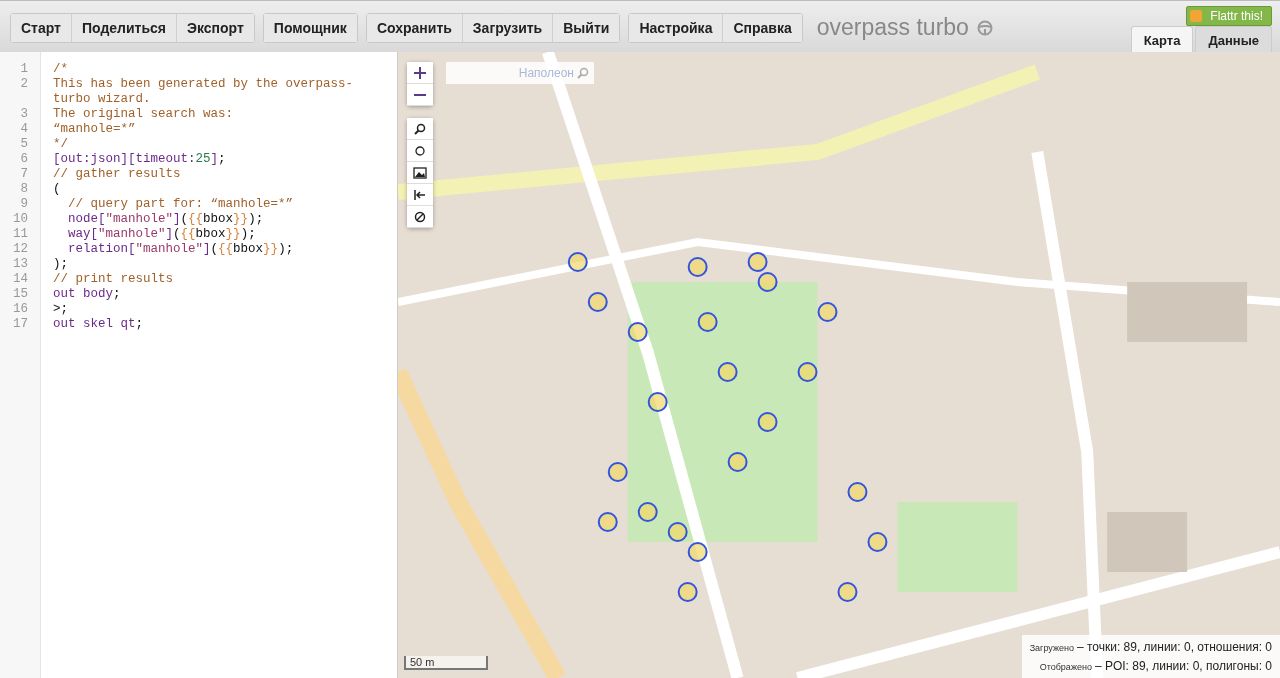 Image resolution: width=1280 pixels, height=678 pixels. Describe the element at coordinates (23, 69) in the screenshot. I see `line-number: 1` at that location.